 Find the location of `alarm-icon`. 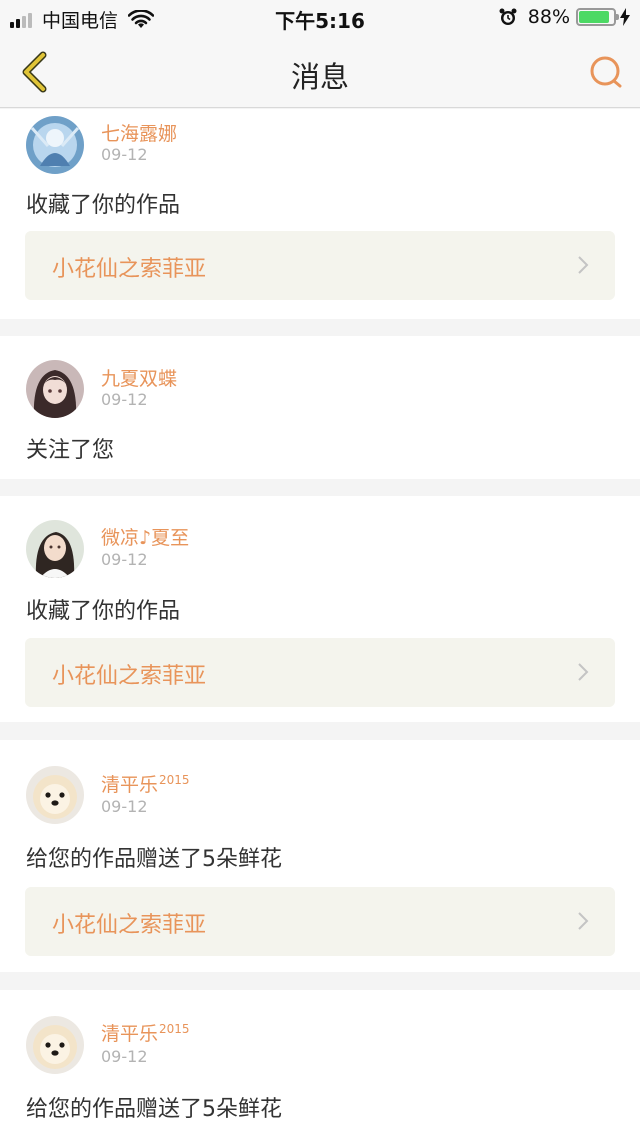

alarm-icon is located at coordinates (508, 16).